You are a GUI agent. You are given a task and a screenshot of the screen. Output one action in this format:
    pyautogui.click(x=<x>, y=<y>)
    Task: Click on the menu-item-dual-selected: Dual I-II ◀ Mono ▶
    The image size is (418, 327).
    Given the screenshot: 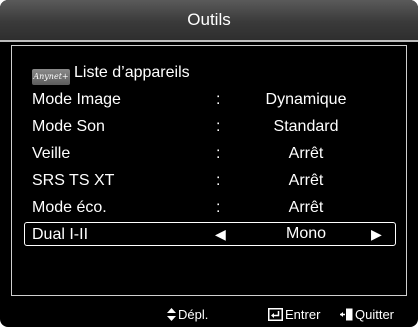 What is the action you would take?
    pyautogui.click(x=210, y=234)
    